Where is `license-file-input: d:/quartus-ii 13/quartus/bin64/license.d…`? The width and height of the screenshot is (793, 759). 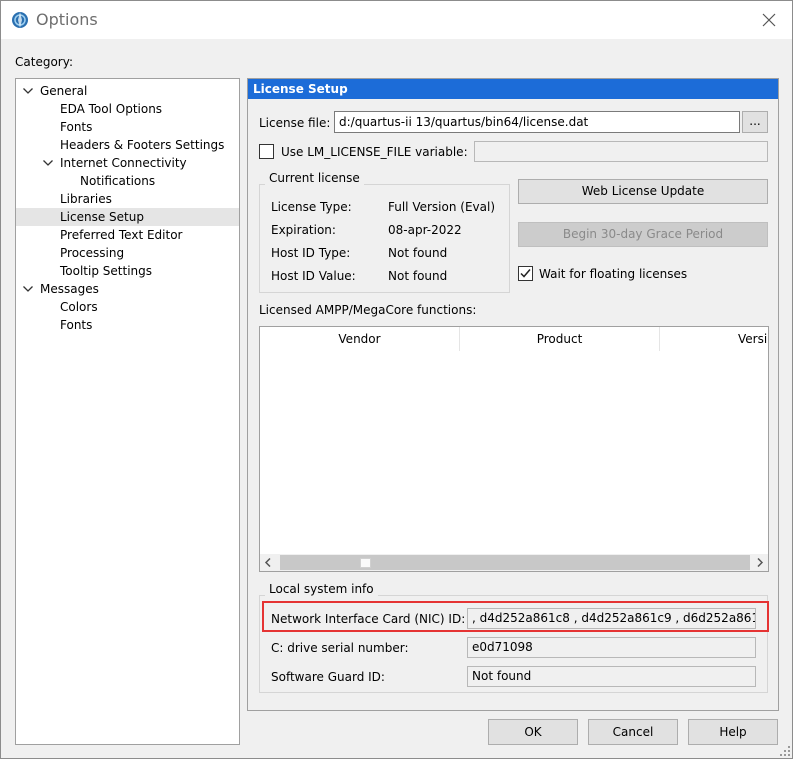 license-file-input: d:/quartus-ii 13/quartus/bin64/license.d… is located at coordinates (537, 122).